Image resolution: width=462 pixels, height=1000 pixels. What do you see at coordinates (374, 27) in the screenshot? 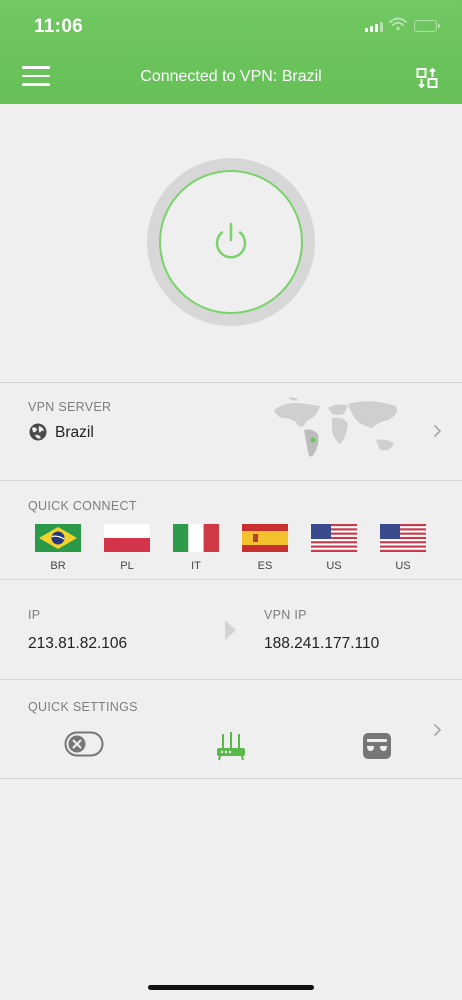
I see `cellular-signal-icon` at bounding box center [374, 27].